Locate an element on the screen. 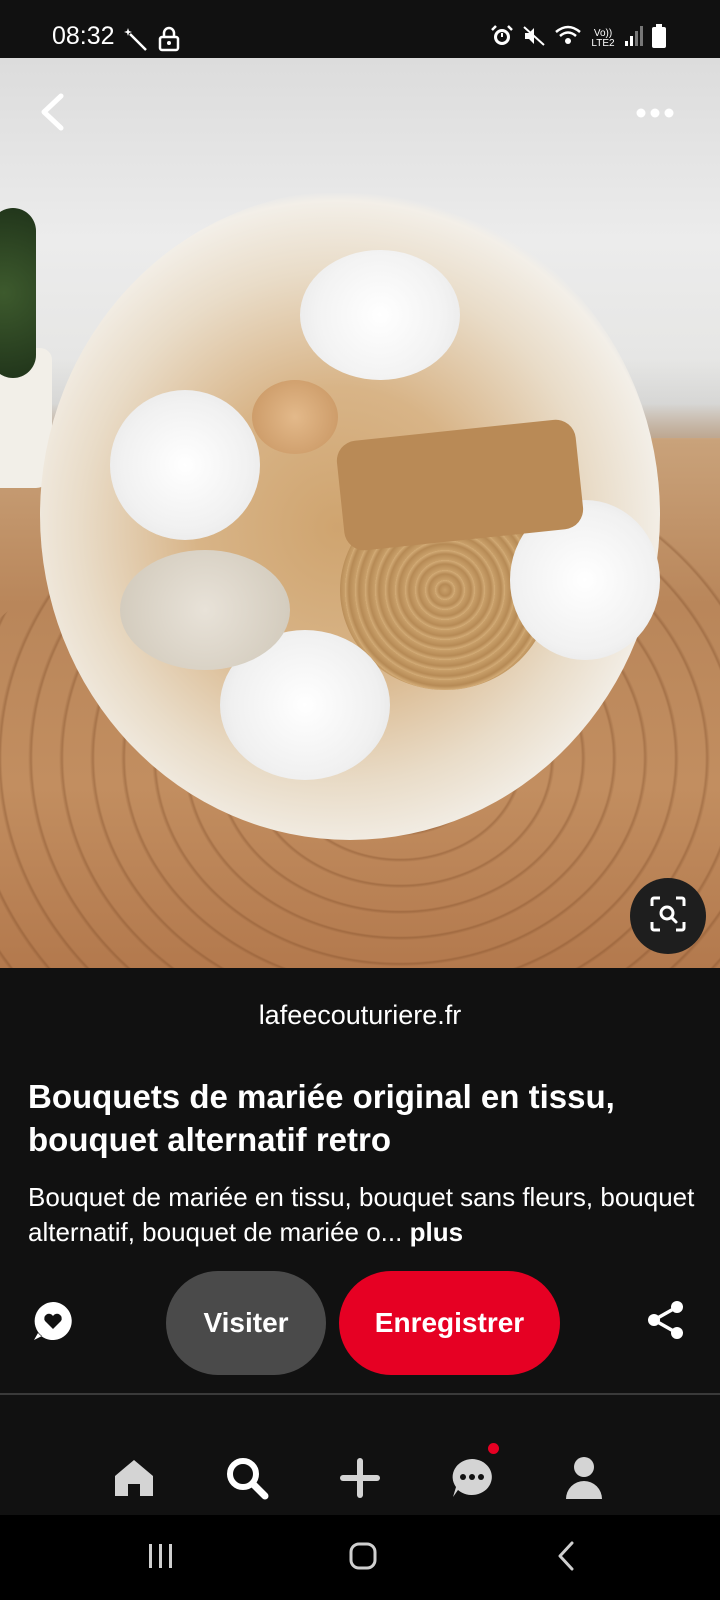 The image size is (720, 1600). profile-icon is located at coordinates (584, 1480).